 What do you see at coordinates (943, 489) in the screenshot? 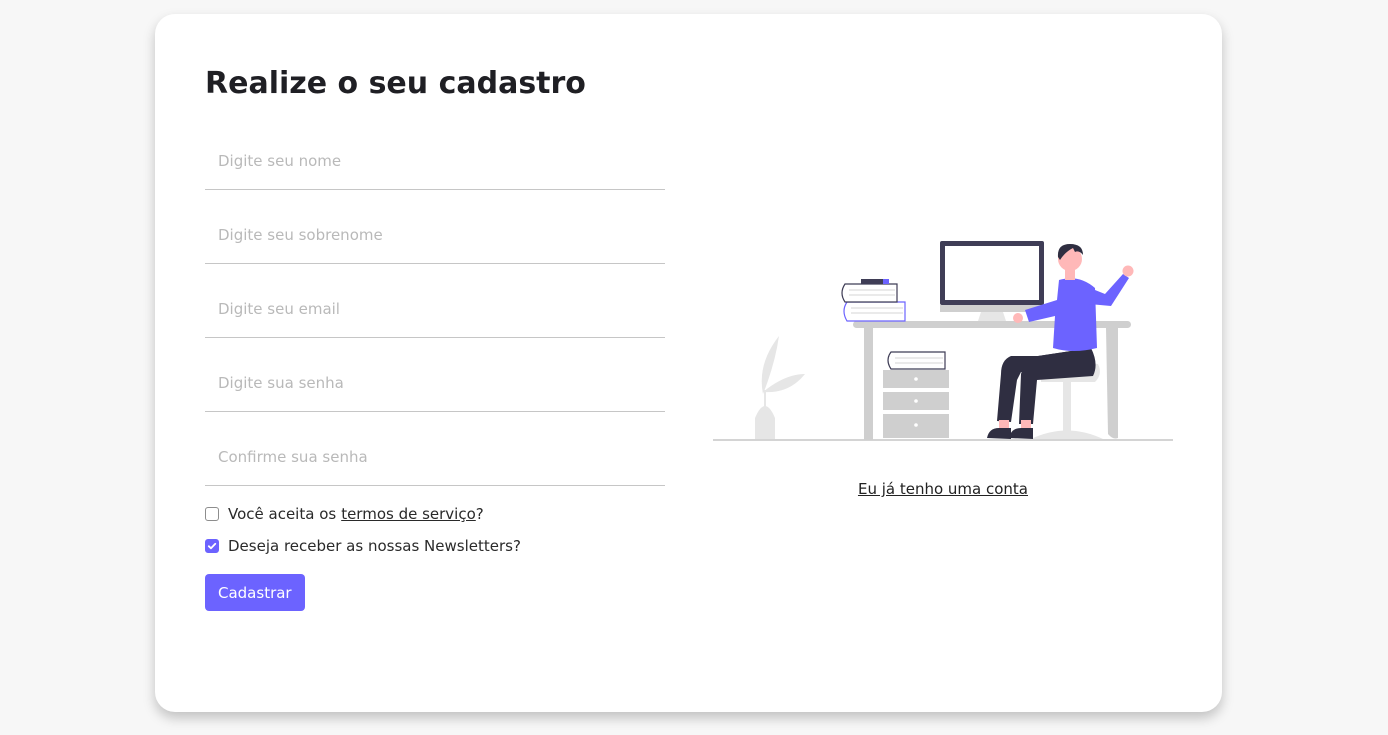
I see `login-link: Eu já tenho uma conta` at bounding box center [943, 489].